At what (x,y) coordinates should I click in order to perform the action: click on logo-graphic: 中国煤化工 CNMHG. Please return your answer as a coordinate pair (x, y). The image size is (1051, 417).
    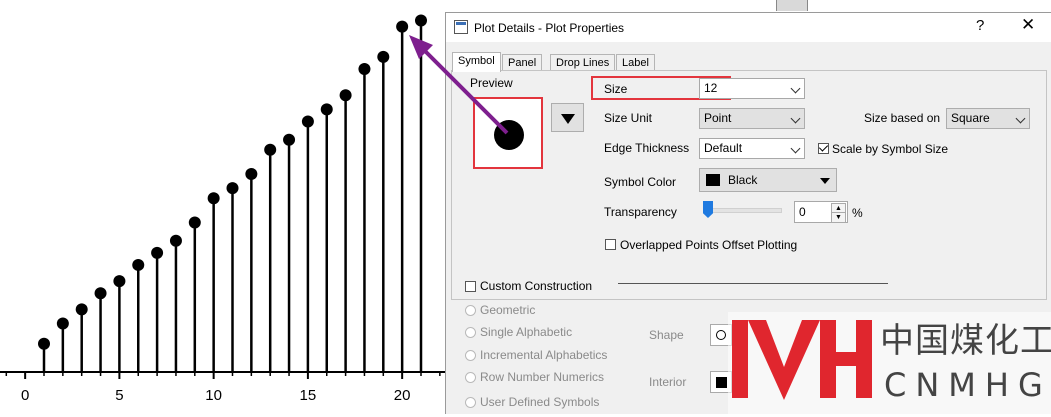
    Looking at the image, I should click on (889, 363).